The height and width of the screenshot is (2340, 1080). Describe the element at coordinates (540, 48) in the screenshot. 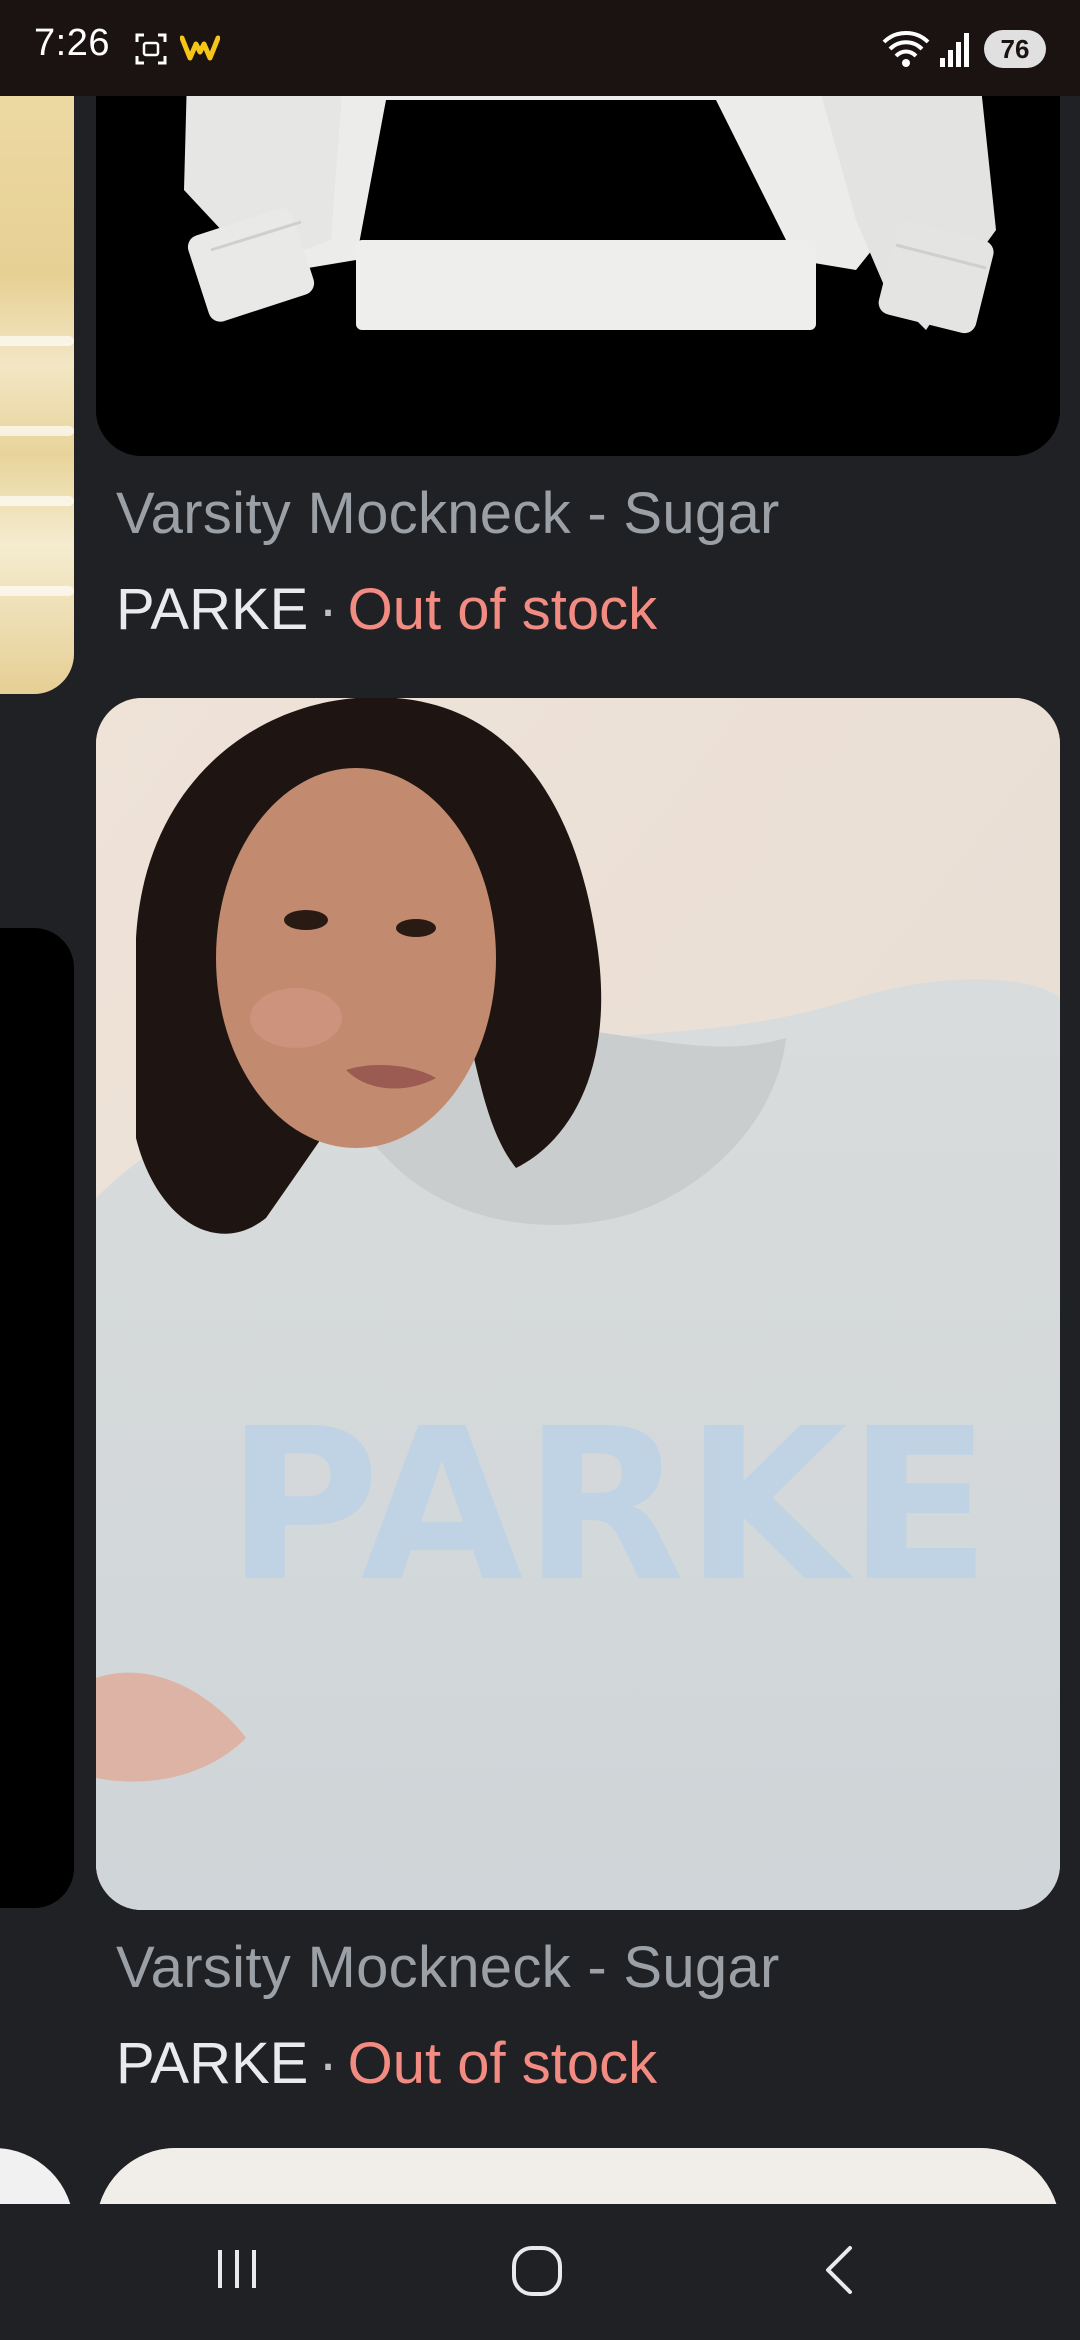

I see `status-bar: 7:26 76` at that location.